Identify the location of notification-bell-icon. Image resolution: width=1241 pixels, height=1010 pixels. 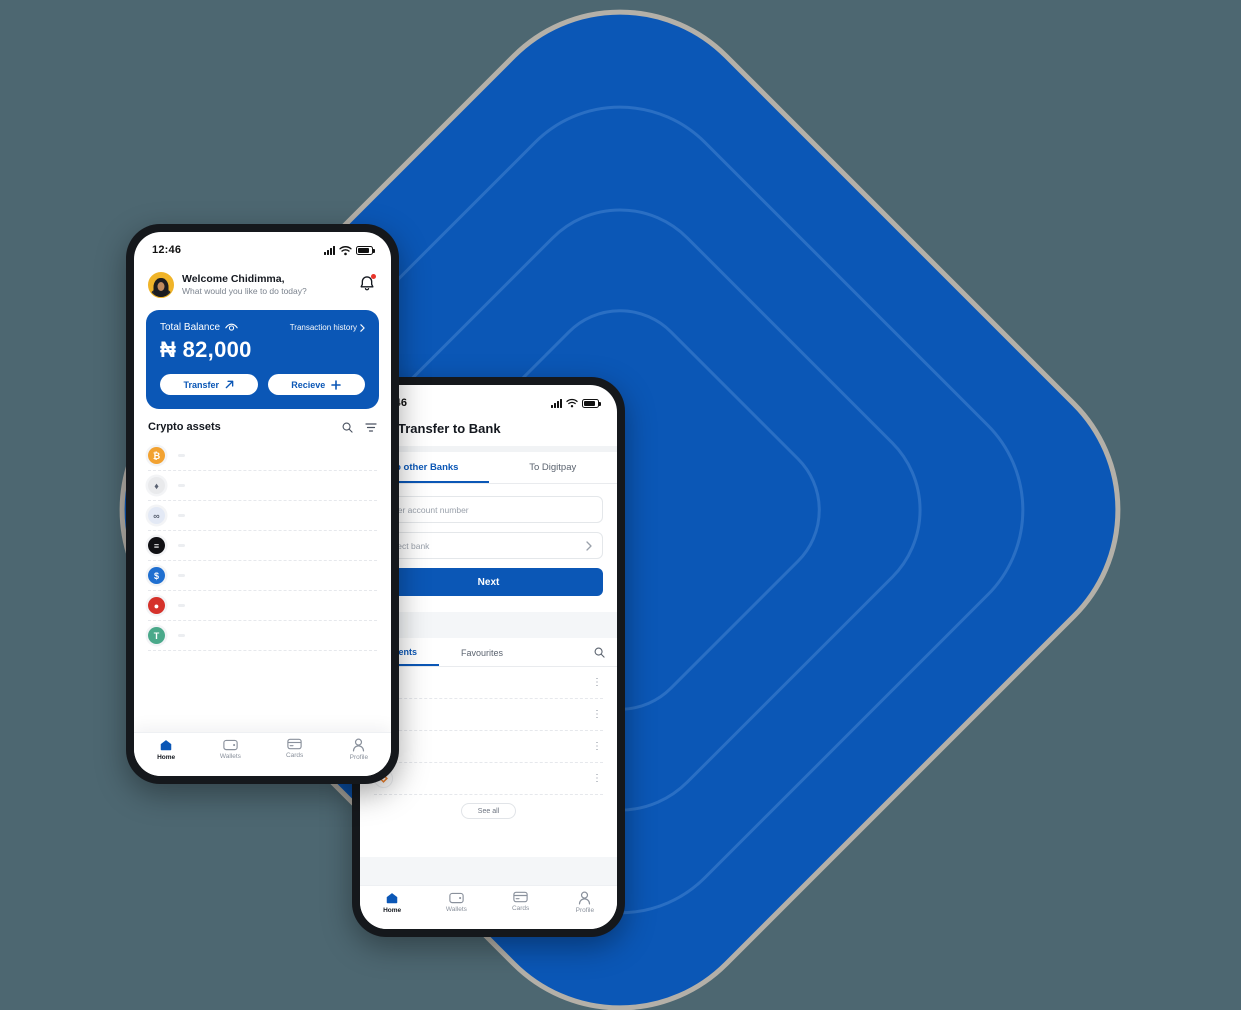
(367, 285).